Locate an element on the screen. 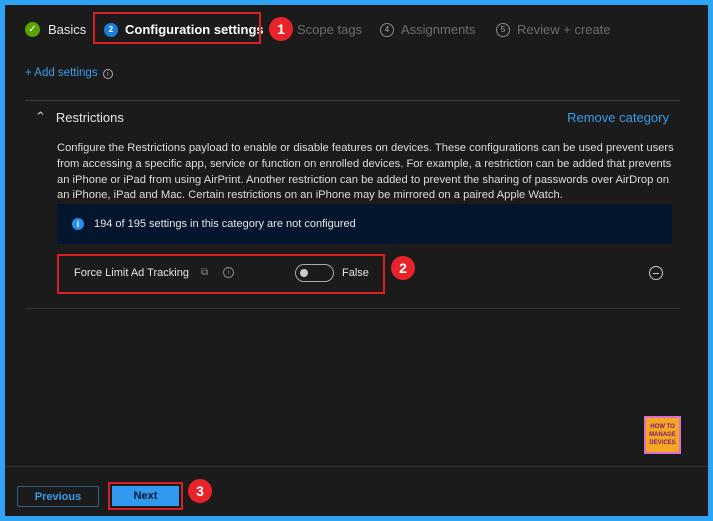 Image resolution: width=713 pixels, height=521 pixels. category-title: Restrictions is located at coordinates (89, 117).